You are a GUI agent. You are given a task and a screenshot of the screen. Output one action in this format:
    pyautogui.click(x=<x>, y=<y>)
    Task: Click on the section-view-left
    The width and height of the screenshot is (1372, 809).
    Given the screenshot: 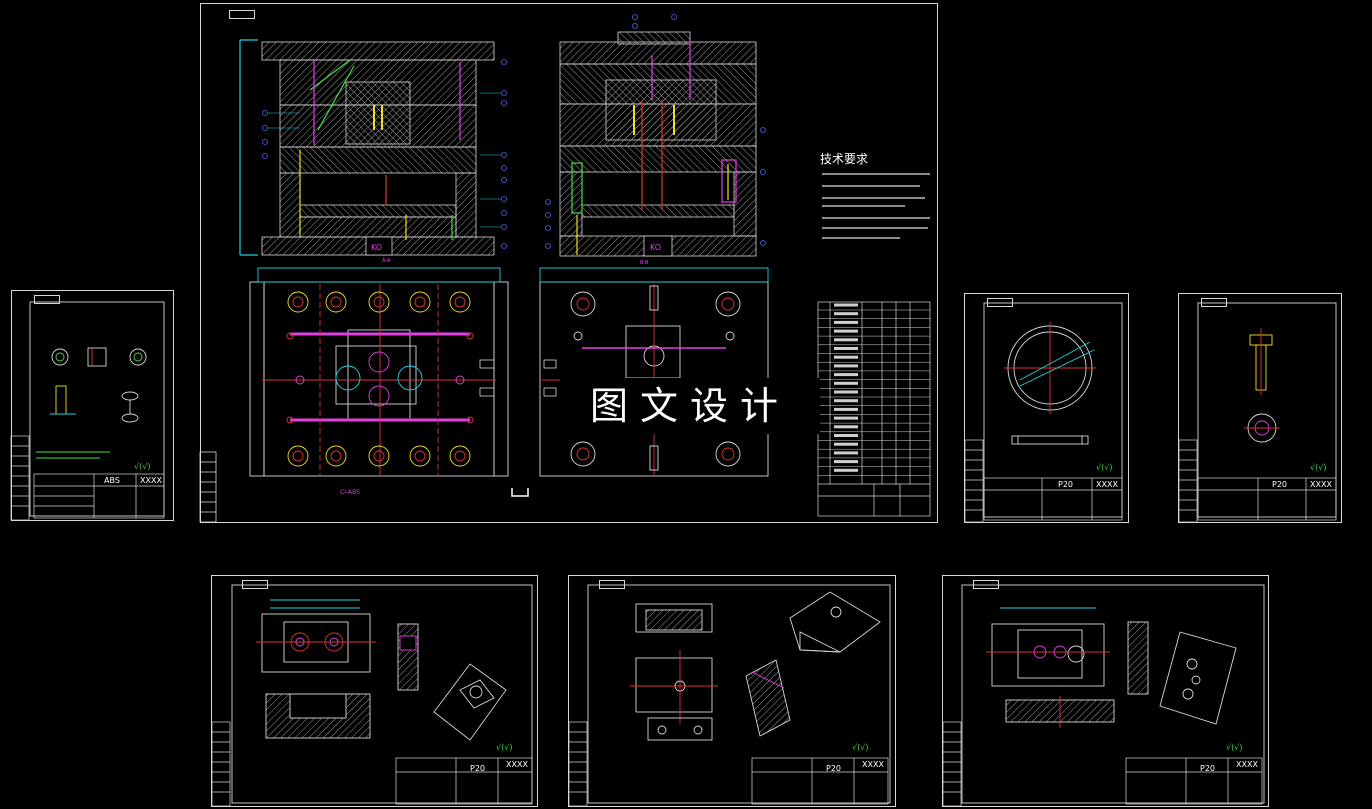 What is the action you would take?
    pyautogui.click(x=378, y=148)
    